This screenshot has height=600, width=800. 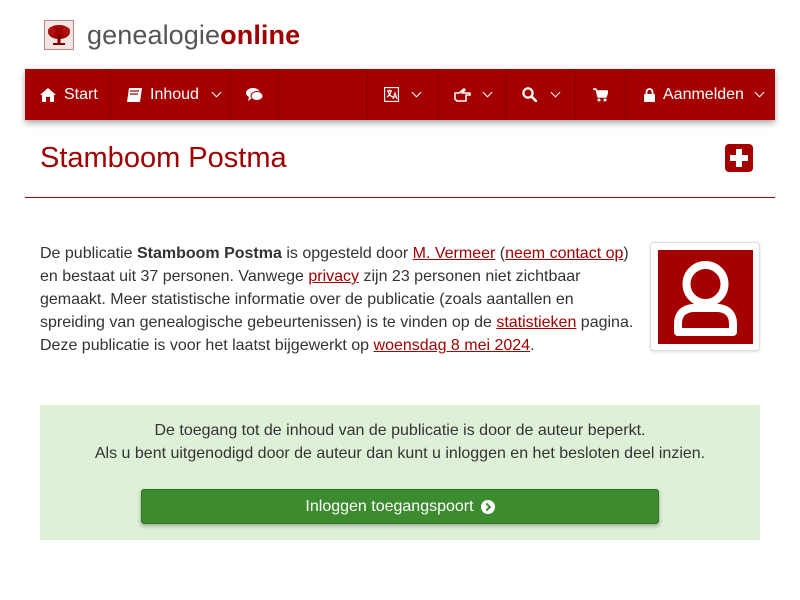 What do you see at coordinates (81, 94) in the screenshot?
I see `nav-start-label: Start` at bounding box center [81, 94].